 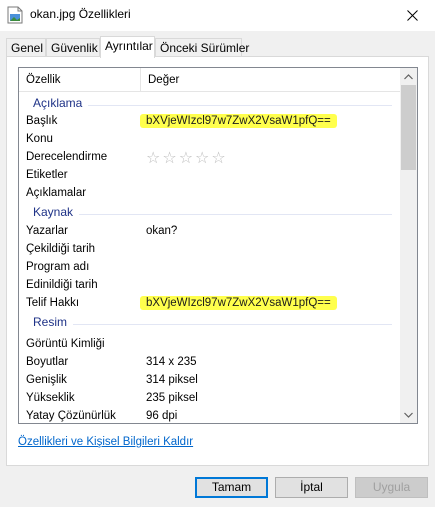 What do you see at coordinates (26, 47) in the screenshot?
I see `tab-general: Genel` at bounding box center [26, 47].